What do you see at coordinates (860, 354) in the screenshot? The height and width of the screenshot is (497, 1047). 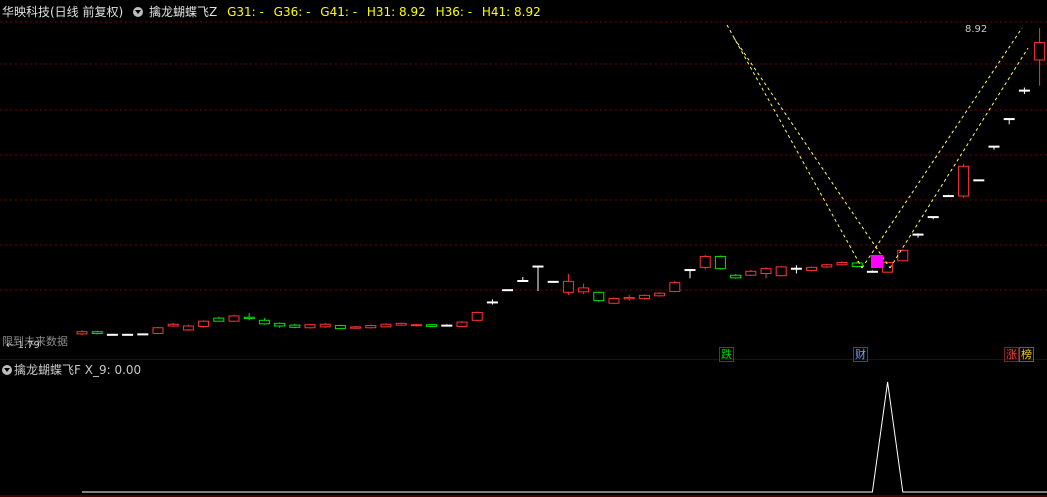 I see `badge-cai: 财` at bounding box center [860, 354].